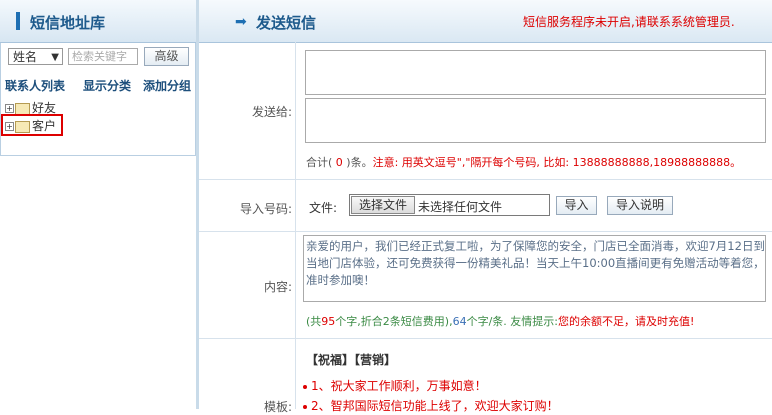 The width and height of the screenshot is (772, 415). I want to click on send-to-label: 发送给:, so click(271, 112).